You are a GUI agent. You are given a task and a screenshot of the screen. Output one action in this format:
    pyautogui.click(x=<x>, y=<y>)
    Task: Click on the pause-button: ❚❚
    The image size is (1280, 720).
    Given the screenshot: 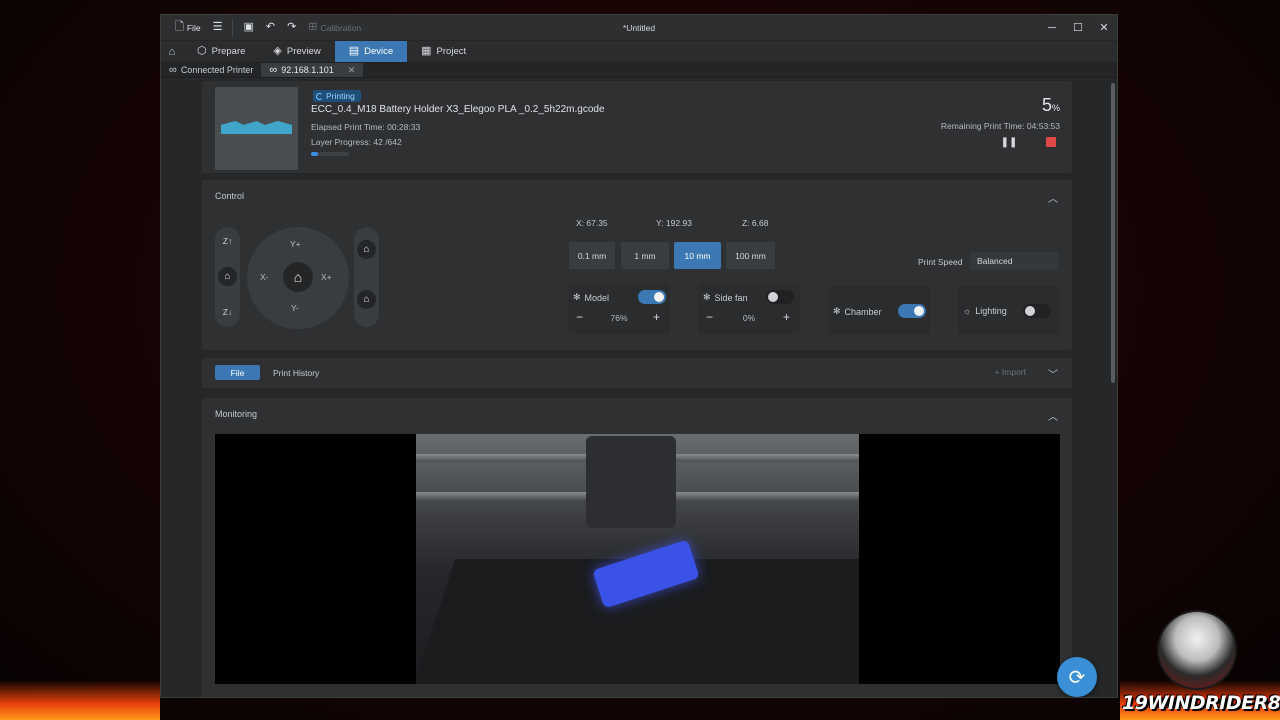 What is the action you would take?
    pyautogui.click(x=1009, y=142)
    